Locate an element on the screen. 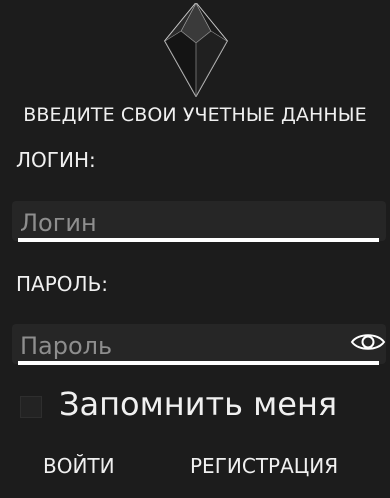 The width and height of the screenshot is (390, 498). remember-me-checkbox is located at coordinates (31, 407).